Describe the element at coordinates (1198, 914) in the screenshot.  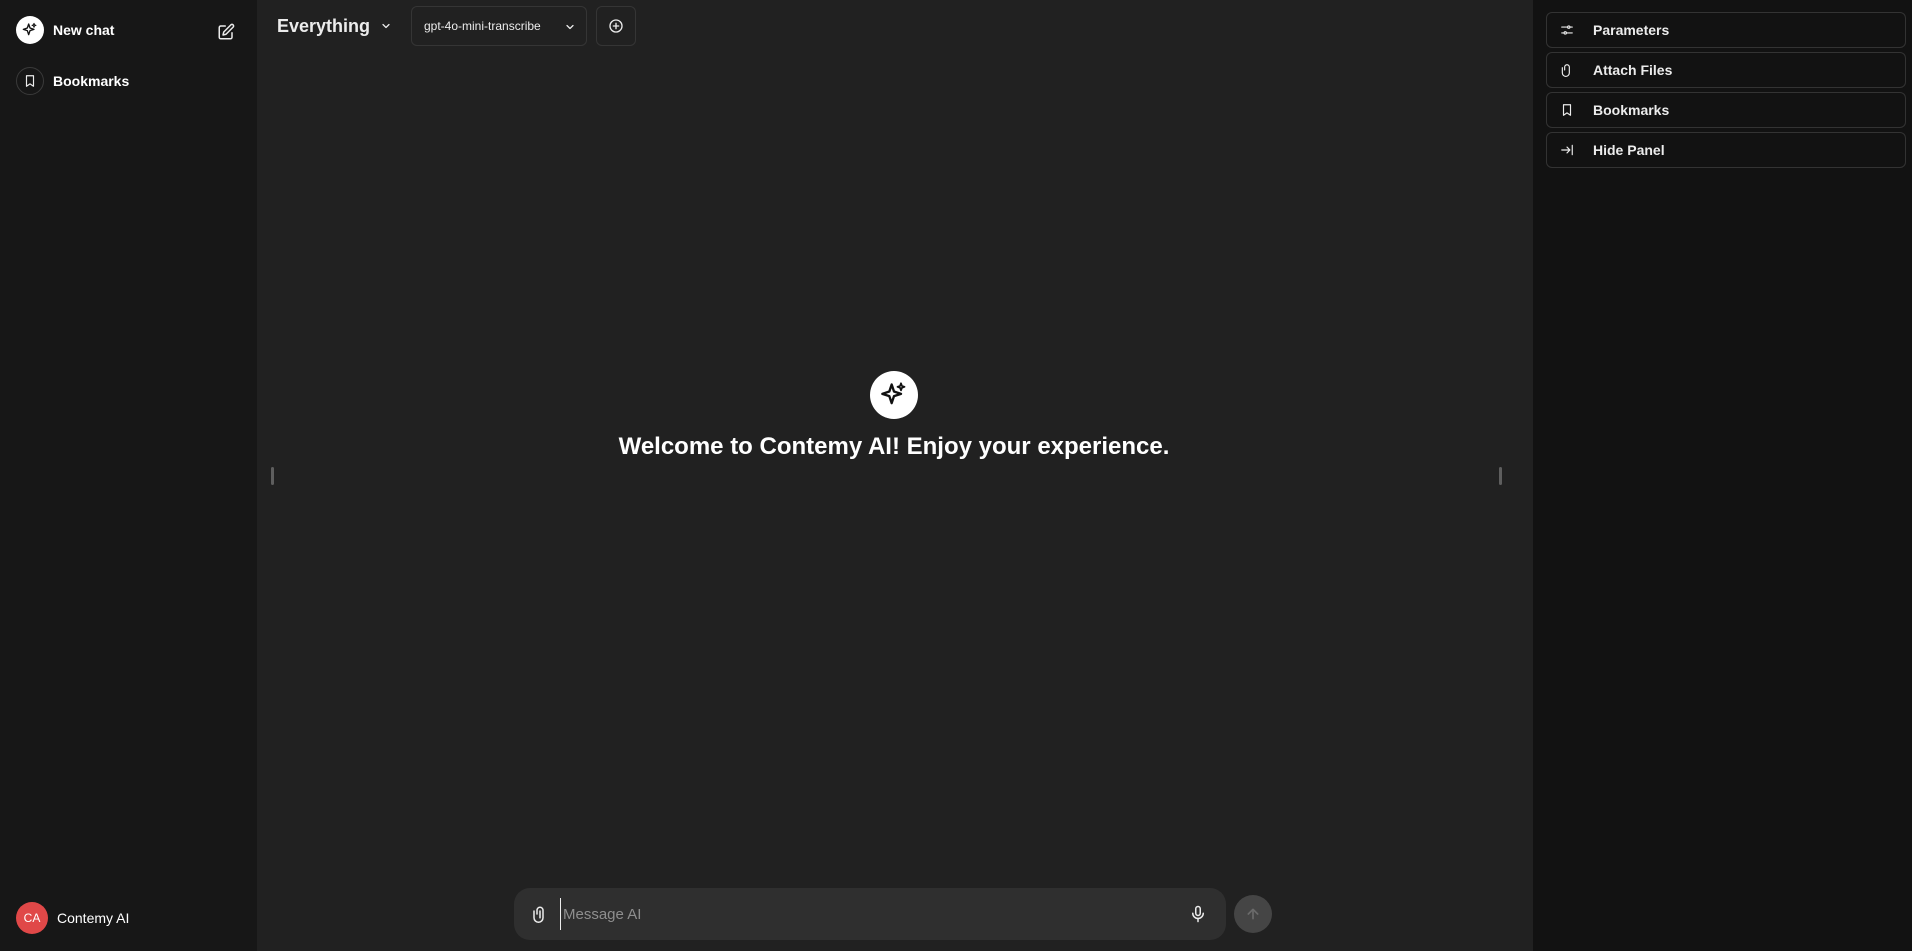
I see `microphone-icon` at that location.